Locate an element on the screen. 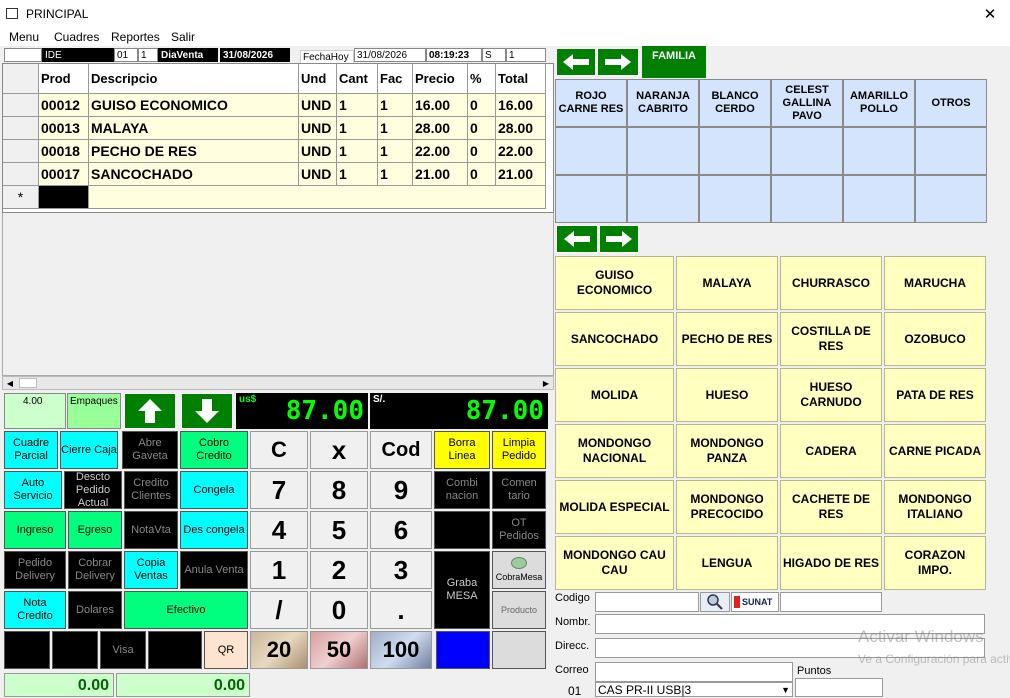  product-button: MOLIDA is located at coordinates (614, 395).